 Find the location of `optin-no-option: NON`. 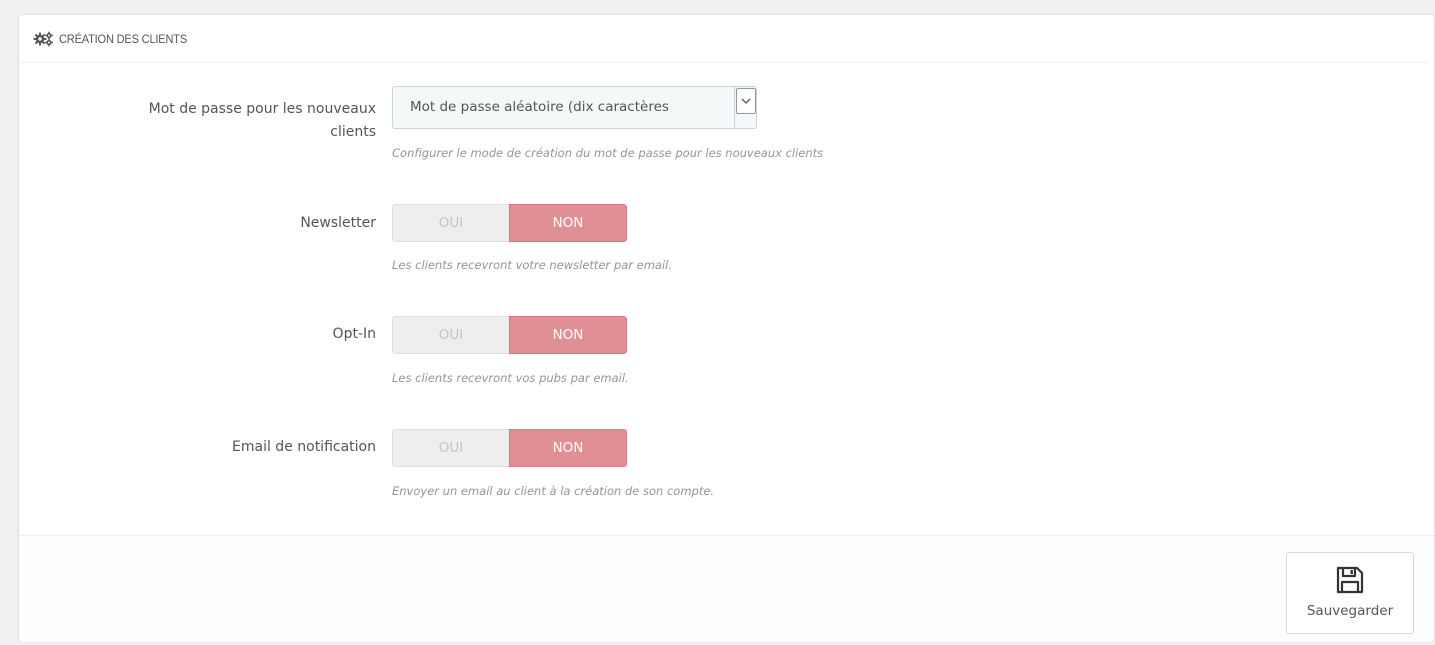

optin-no-option: NON is located at coordinates (568, 335).